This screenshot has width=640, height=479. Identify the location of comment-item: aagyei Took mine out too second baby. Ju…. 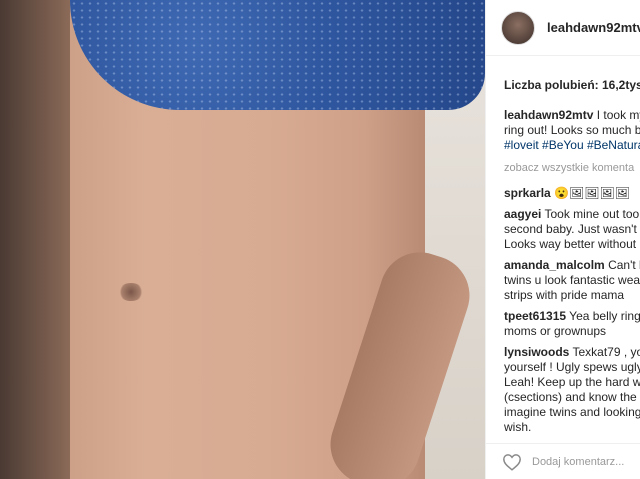
(572, 229).